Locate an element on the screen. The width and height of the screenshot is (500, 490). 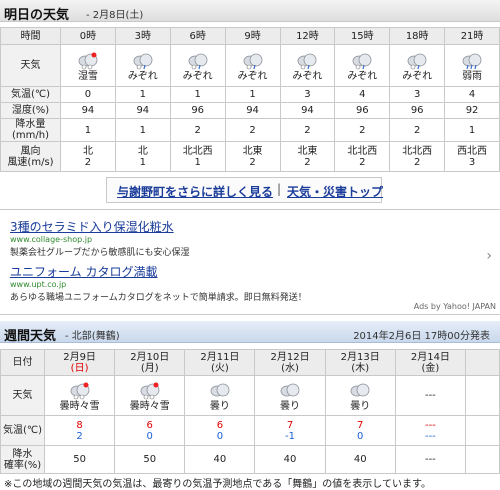
day-of-week: (金) is located at coordinates (430, 368).